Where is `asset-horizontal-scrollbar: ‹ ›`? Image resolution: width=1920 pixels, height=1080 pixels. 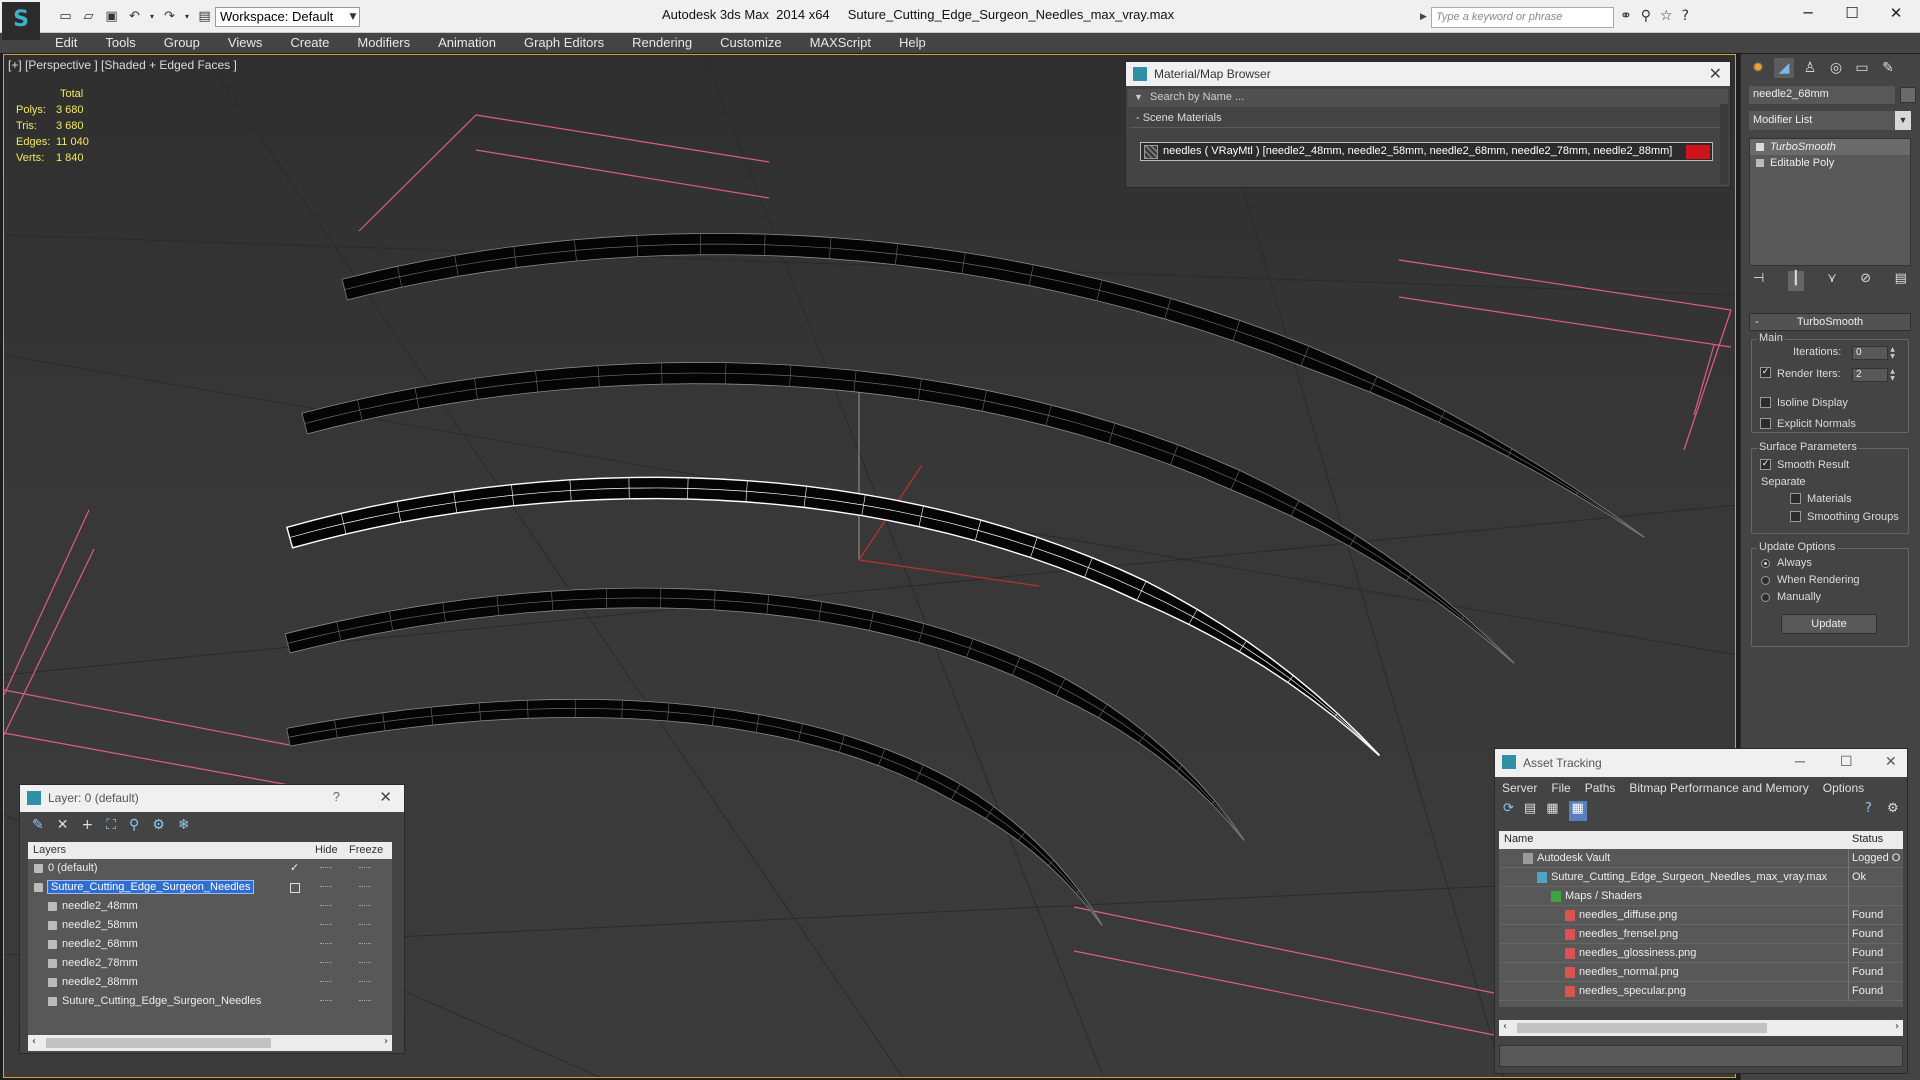 asset-horizontal-scrollbar: ‹ › is located at coordinates (1701, 1028).